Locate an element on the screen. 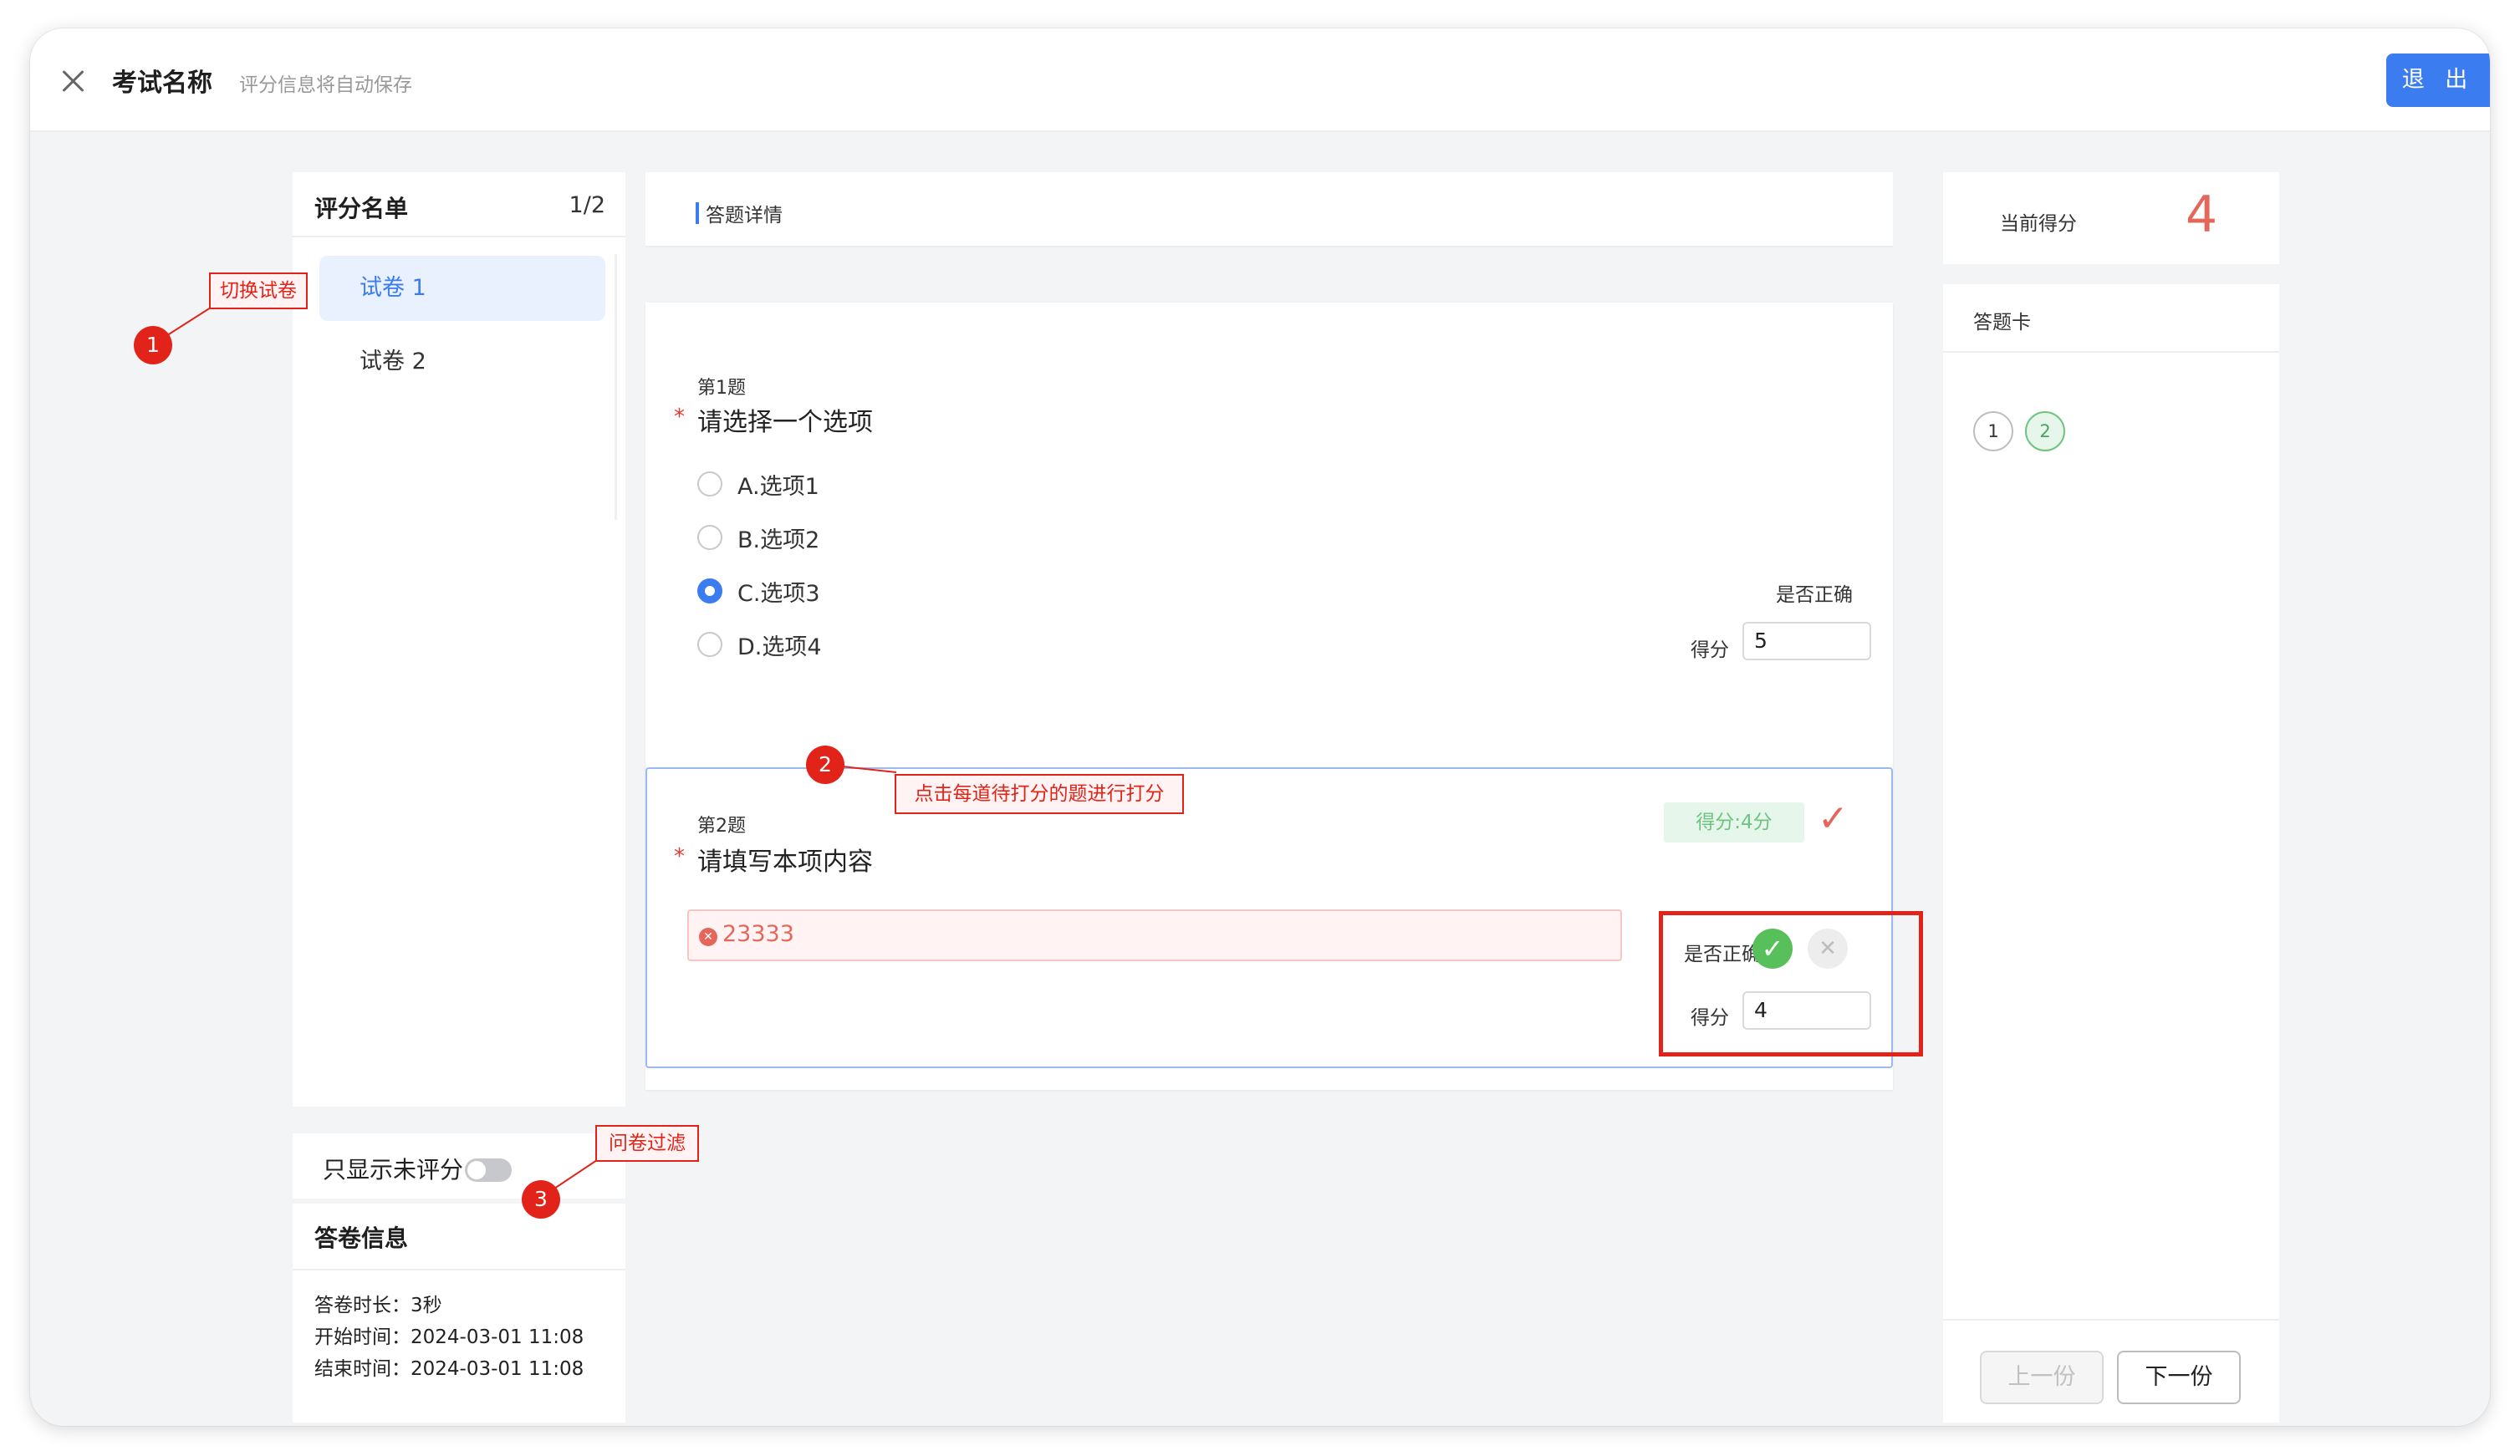  current-score-label: 当前得分 is located at coordinates (2038, 224).